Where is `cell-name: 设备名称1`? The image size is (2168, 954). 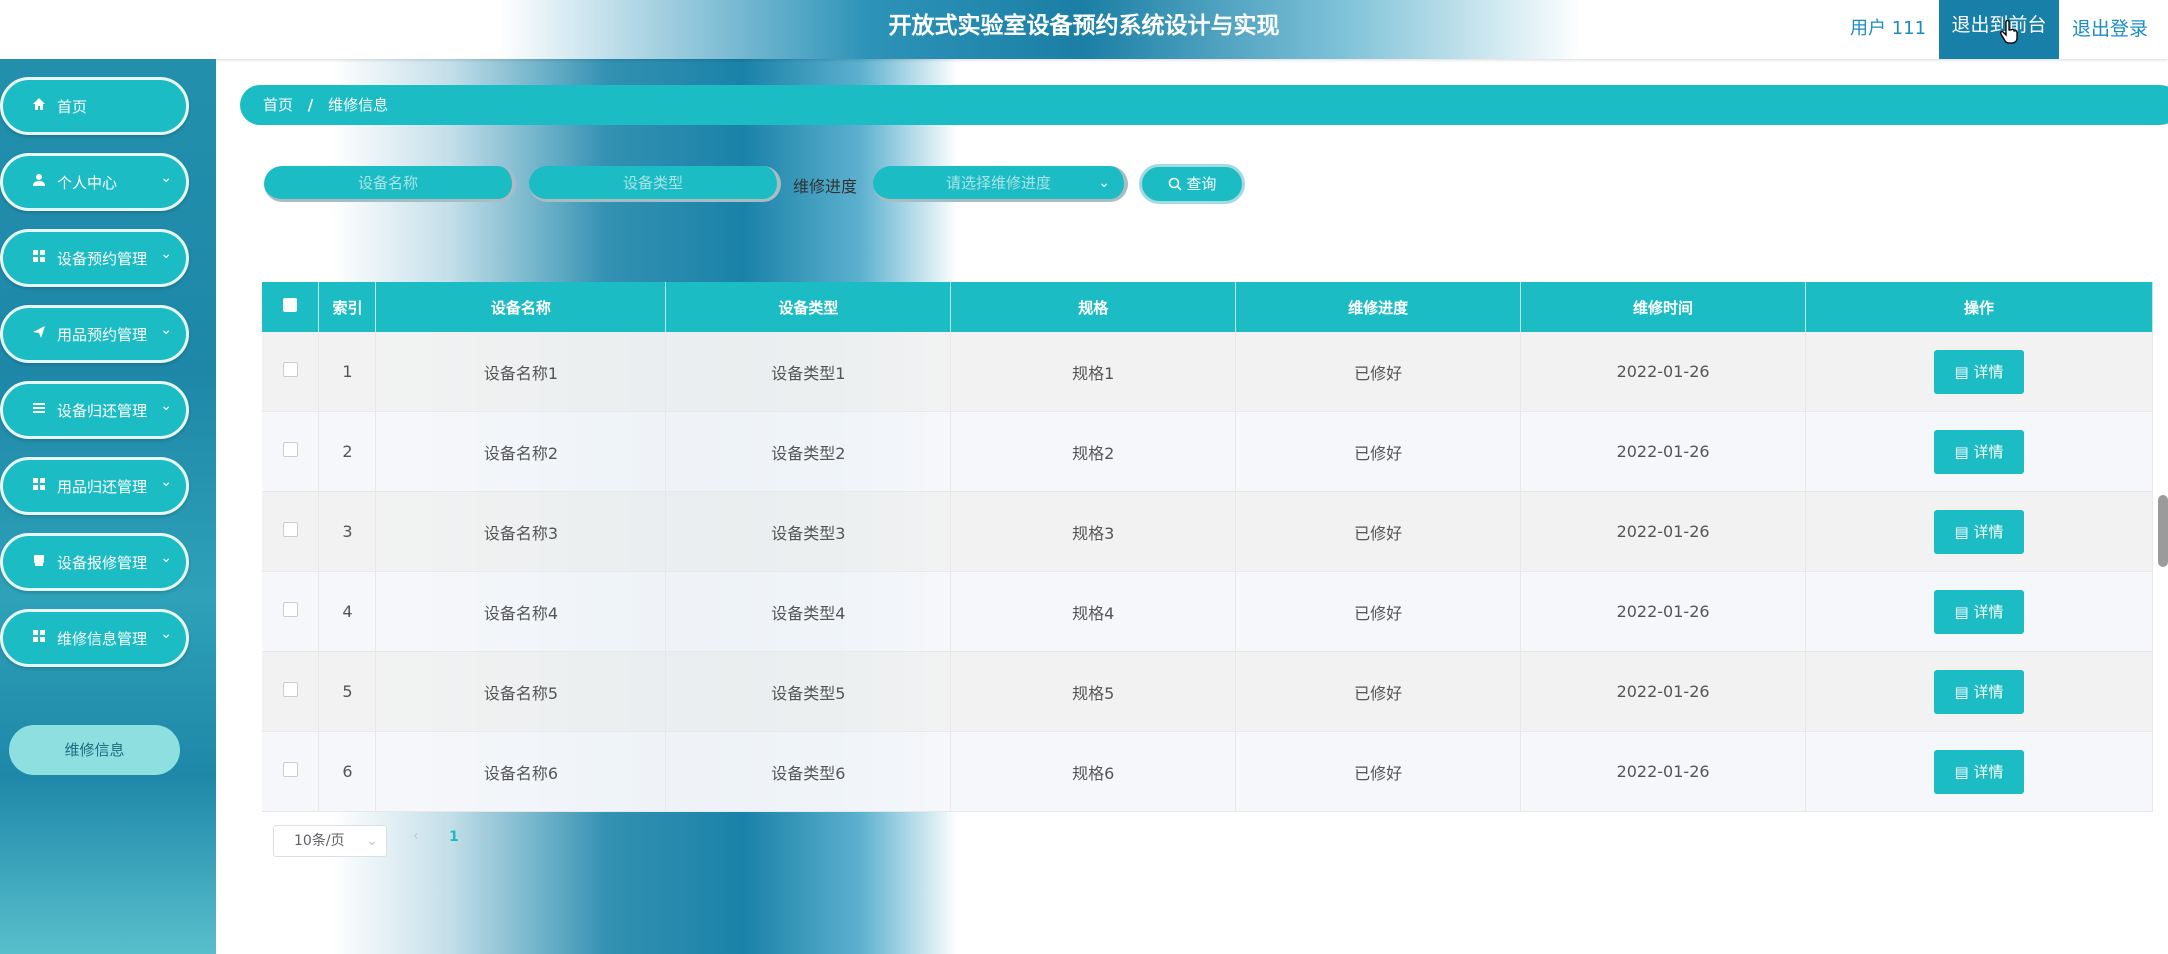
cell-name: 设备名称1 is located at coordinates (521, 372).